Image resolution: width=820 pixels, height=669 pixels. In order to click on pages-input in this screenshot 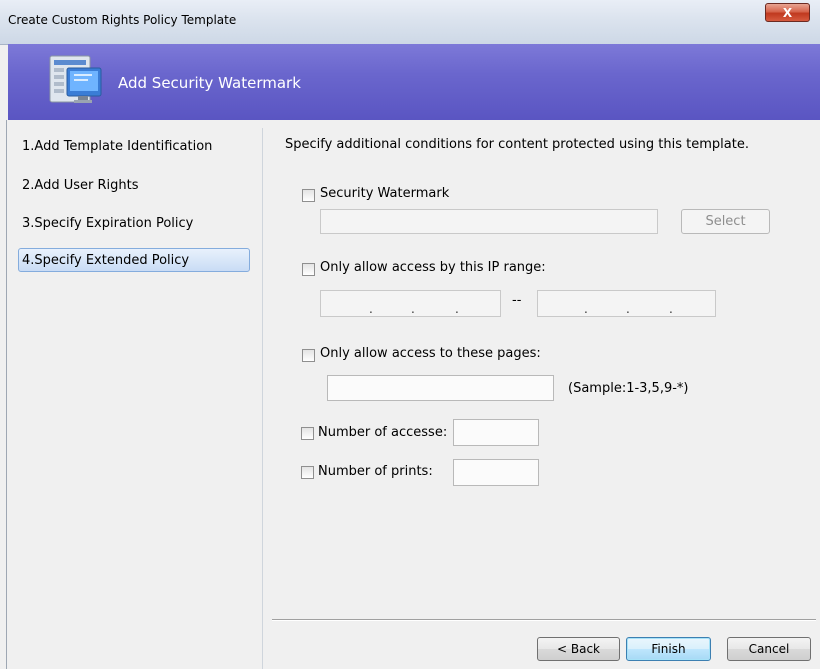, I will do `click(440, 388)`.